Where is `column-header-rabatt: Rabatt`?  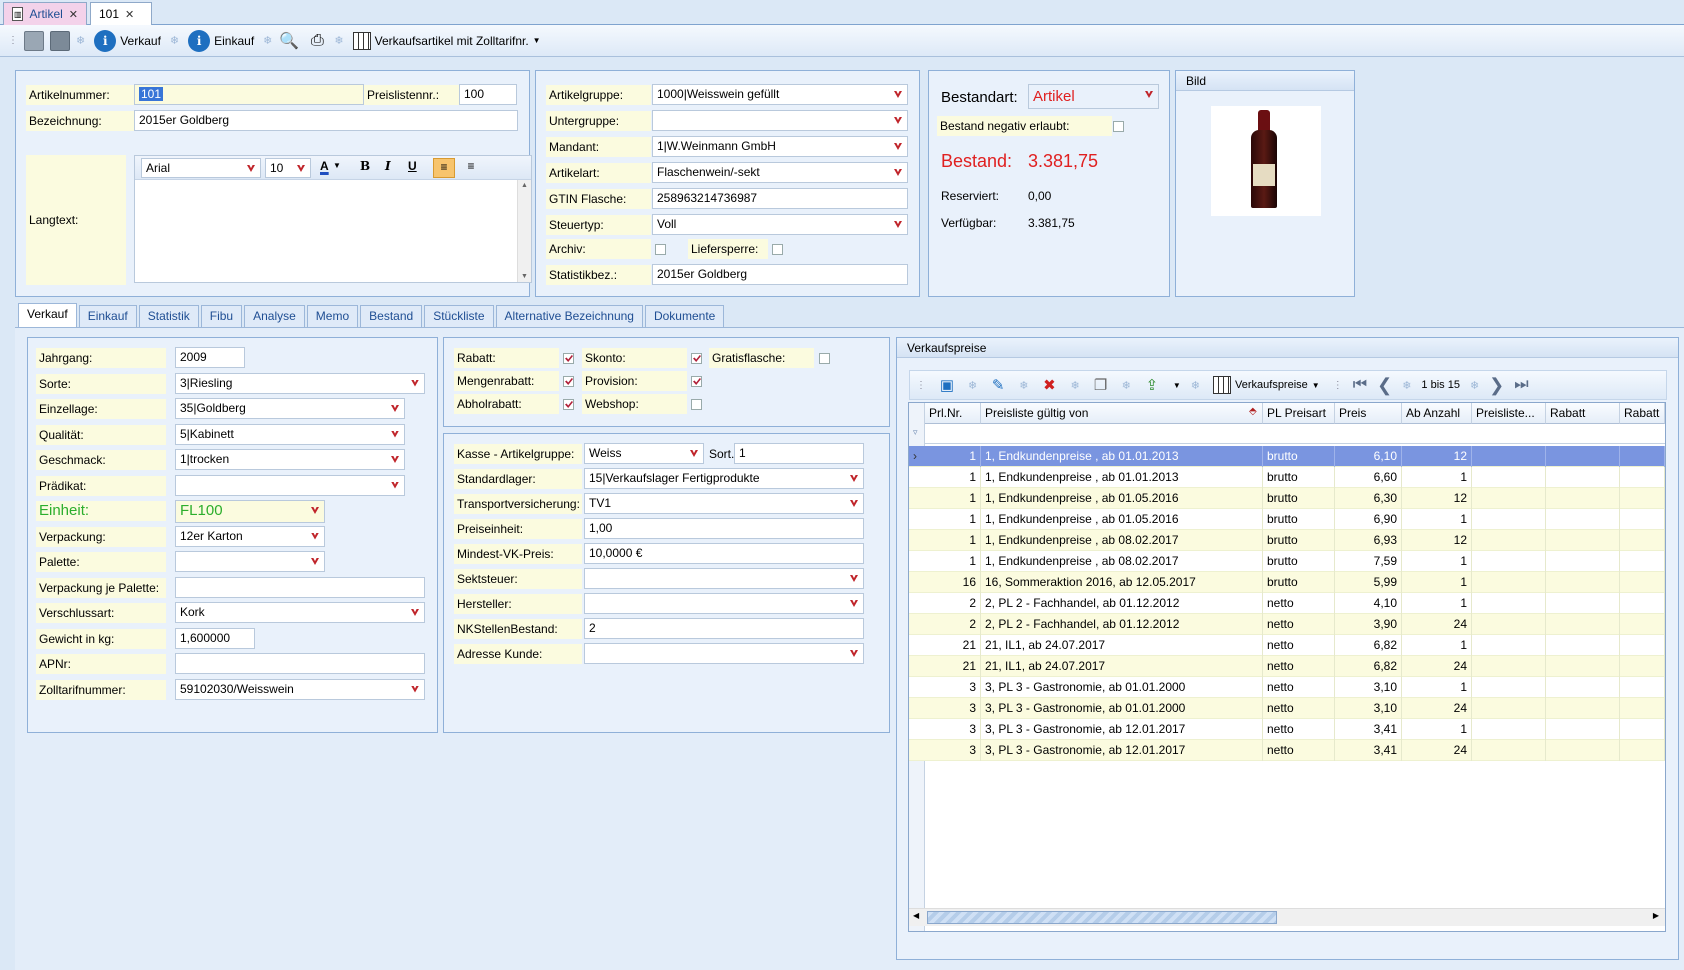 column-header-rabatt: Rabatt is located at coordinates (1583, 413).